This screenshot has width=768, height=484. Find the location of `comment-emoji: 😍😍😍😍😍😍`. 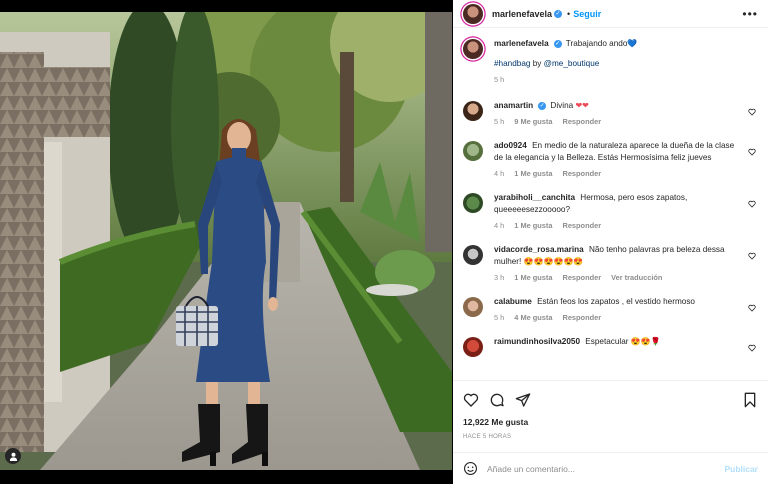

comment-emoji: 😍😍😍😍😍😍 is located at coordinates (553, 261).